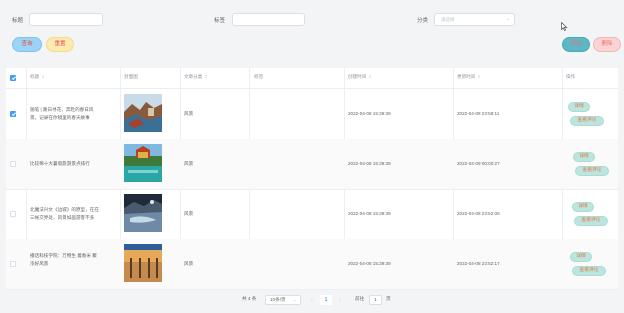 This screenshot has height=313, width=624. Describe the element at coordinates (478, 163) in the screenshot. I see `row-updated-time: 2022-04-09 00:00:27` at that location.